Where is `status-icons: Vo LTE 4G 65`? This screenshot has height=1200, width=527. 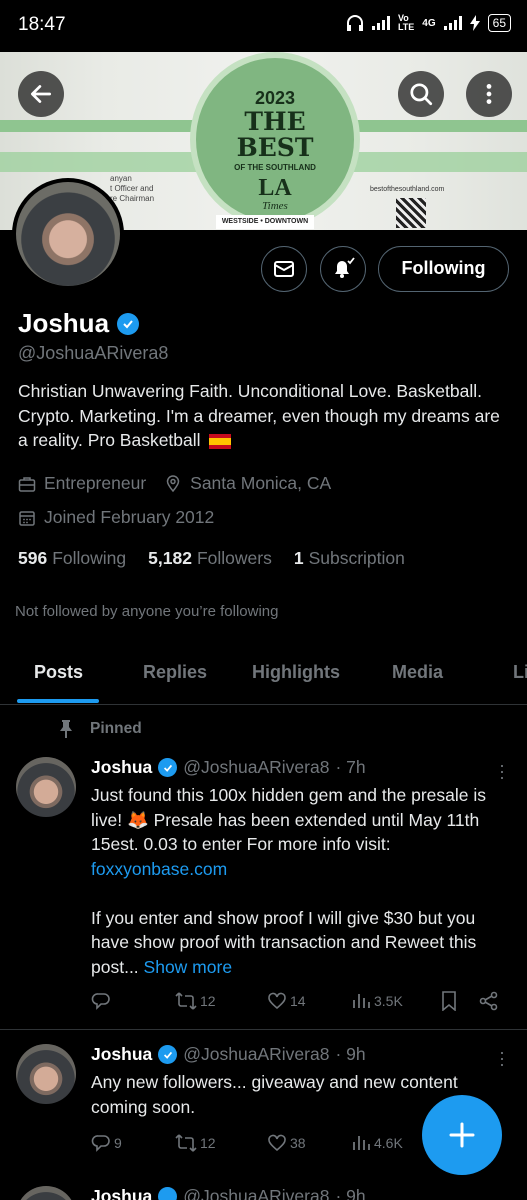
status-icons: Vo LTE 4G 65 is located at coordinates (428, 23).